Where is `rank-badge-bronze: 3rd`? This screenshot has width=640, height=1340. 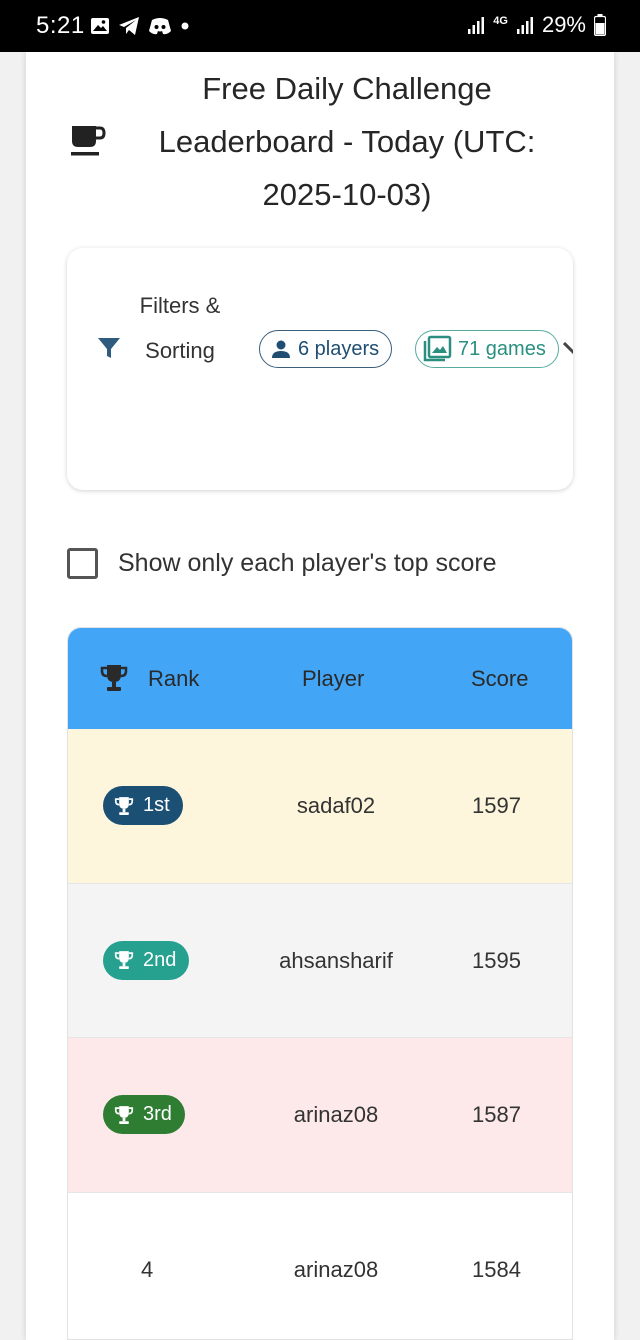
rank-badge-bronze: 3rd is located at coordinates (144, 1114).